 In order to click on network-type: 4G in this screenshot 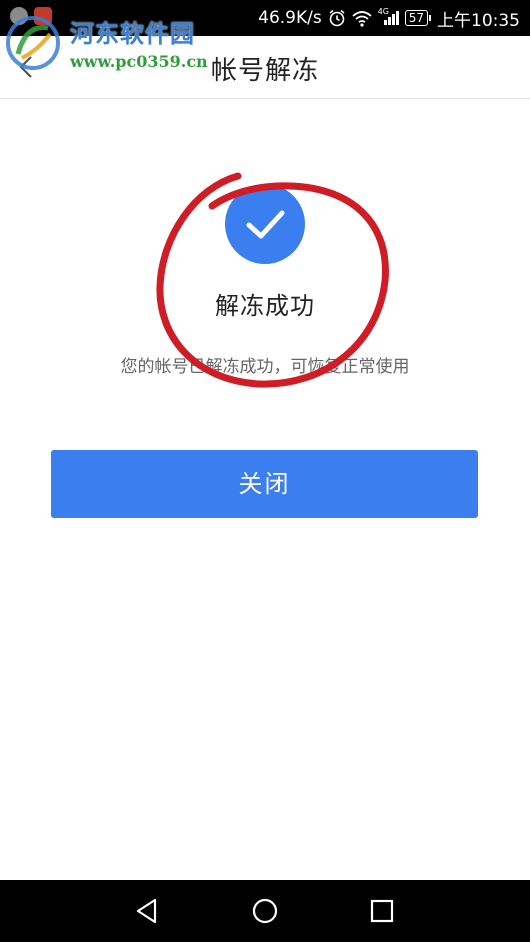, I will do `click(383, 11)`.